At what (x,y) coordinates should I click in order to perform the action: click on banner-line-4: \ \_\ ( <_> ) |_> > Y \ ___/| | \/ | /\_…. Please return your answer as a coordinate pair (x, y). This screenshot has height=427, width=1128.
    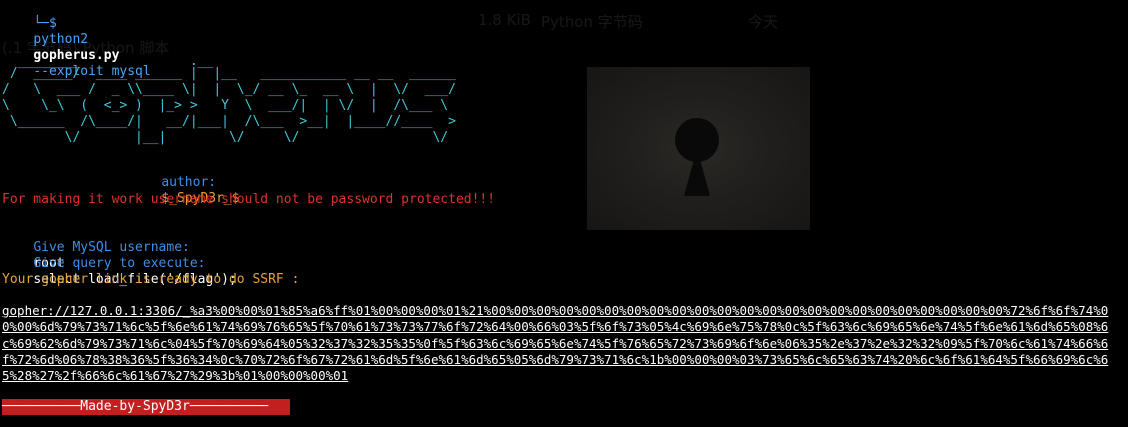
    Looking at the image, I should click on (225, 105).